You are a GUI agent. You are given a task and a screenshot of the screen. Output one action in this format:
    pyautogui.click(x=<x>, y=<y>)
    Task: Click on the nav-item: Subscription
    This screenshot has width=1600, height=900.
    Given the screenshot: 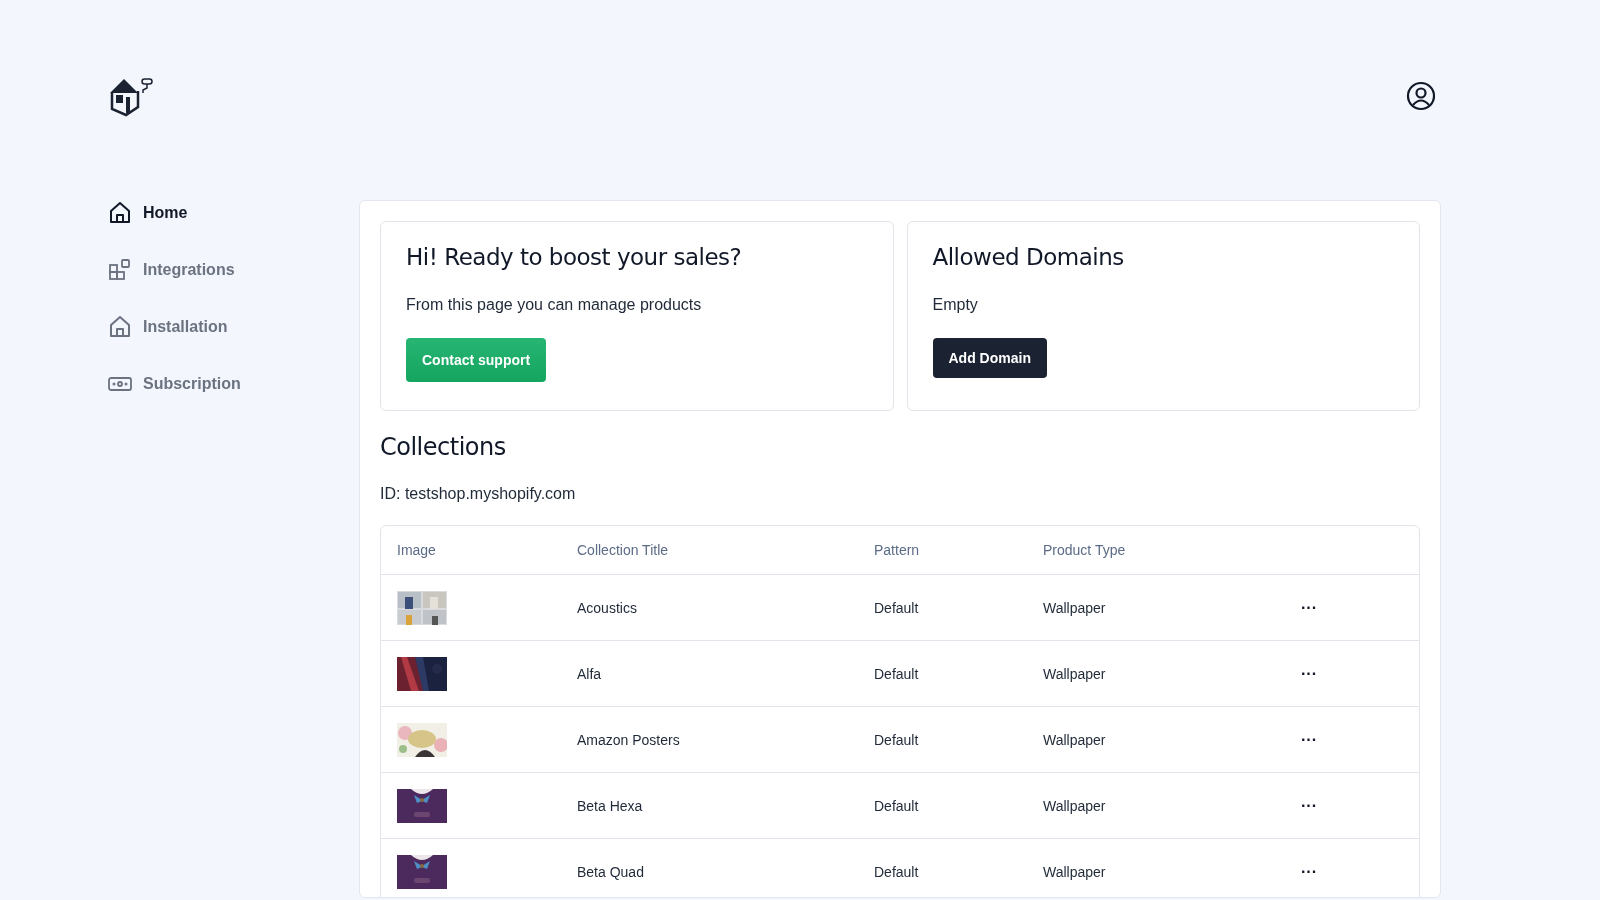 What is the action you would take?
    pyautogui.click(x=174, y=384)
    